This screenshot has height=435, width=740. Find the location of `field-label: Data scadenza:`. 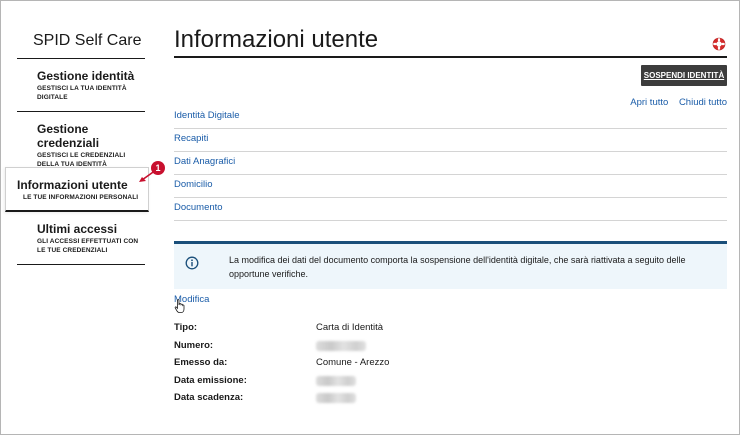

field-label: Data scadenza: is located at coordinates (209, 398).